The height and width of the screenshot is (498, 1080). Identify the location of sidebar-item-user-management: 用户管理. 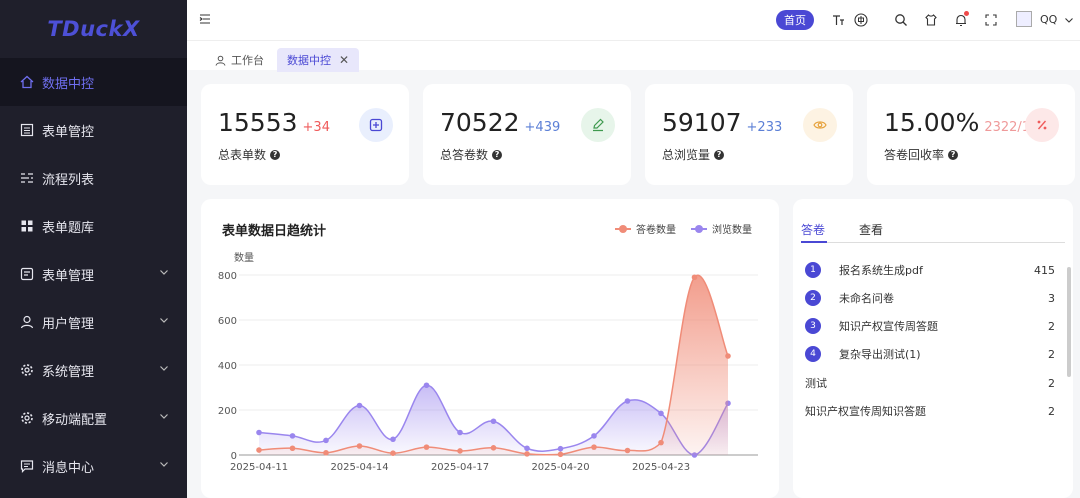
(93, 322).